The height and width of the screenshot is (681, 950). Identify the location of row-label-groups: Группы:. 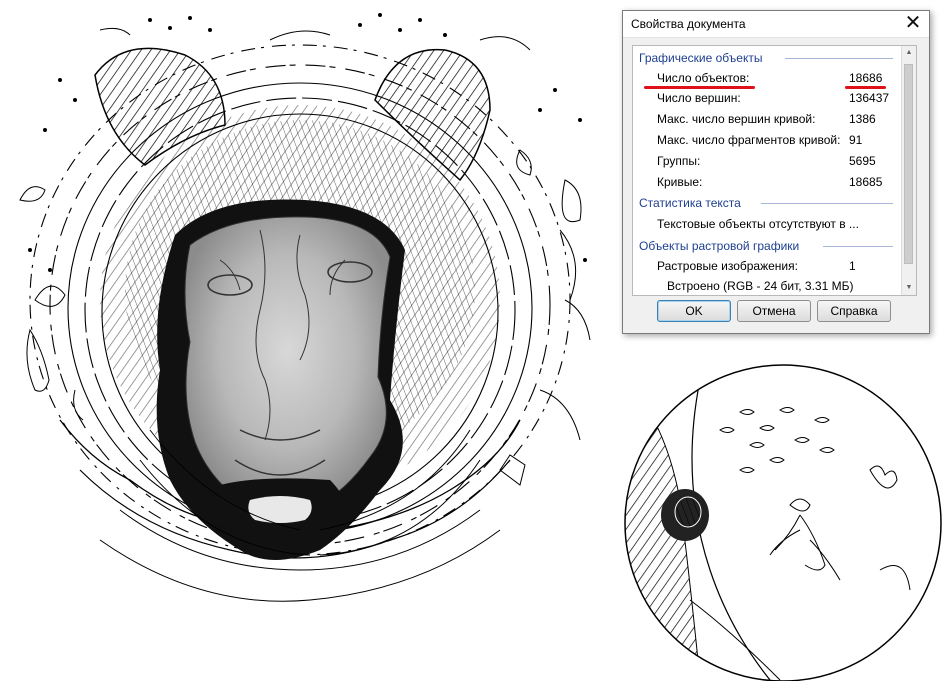
(679, 161).